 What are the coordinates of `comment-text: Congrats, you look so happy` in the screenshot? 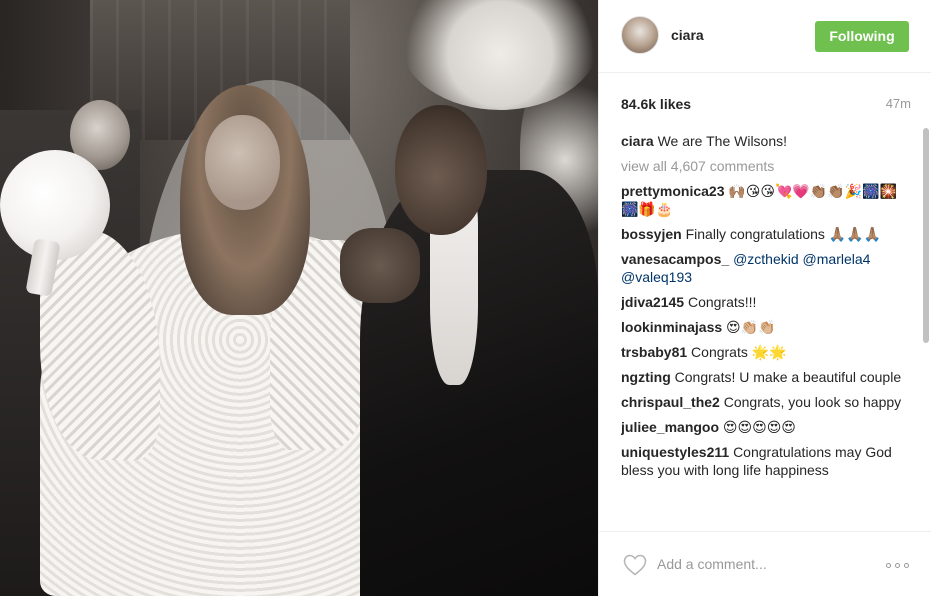 It's located at (812, 402).